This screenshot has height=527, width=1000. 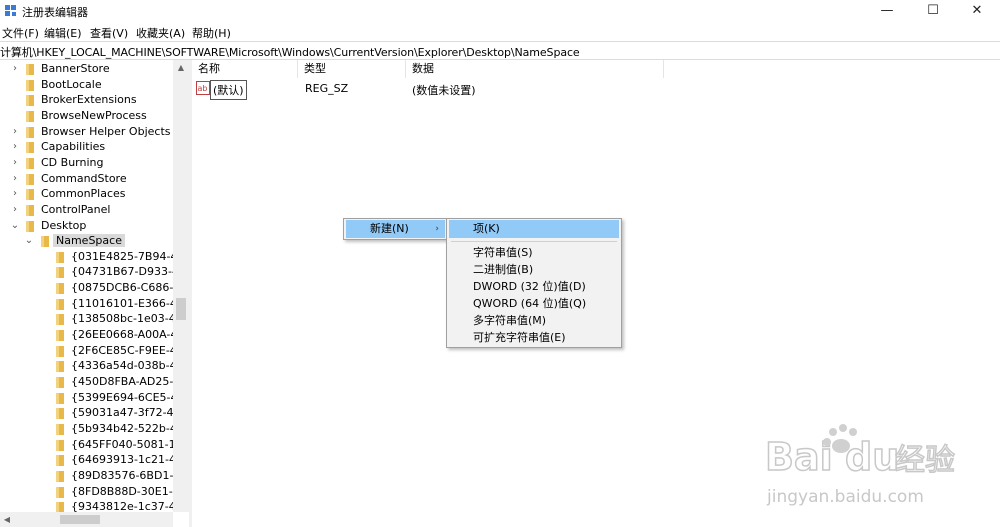 I want to click on context-menu-new: 新建(N) ›, so click(x=395, y=229).